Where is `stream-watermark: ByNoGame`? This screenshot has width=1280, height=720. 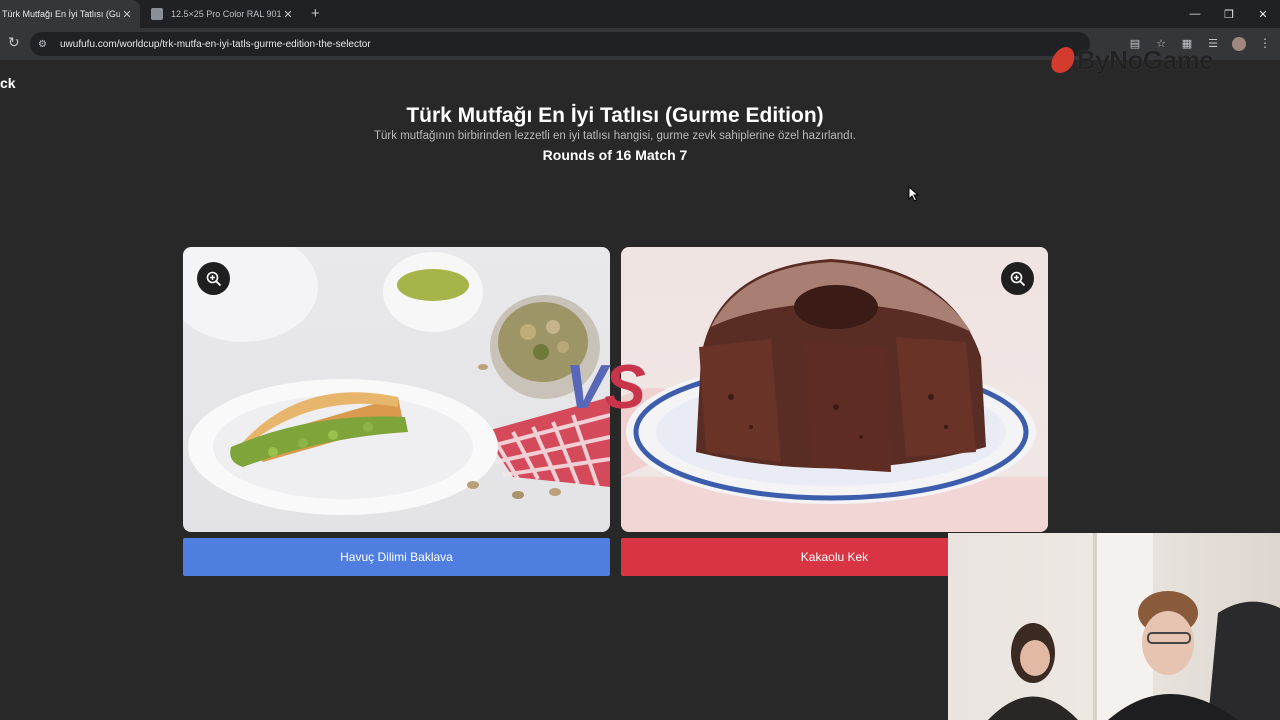 stream-watermark: ByNoGame is located at coordinates (1131, 60).